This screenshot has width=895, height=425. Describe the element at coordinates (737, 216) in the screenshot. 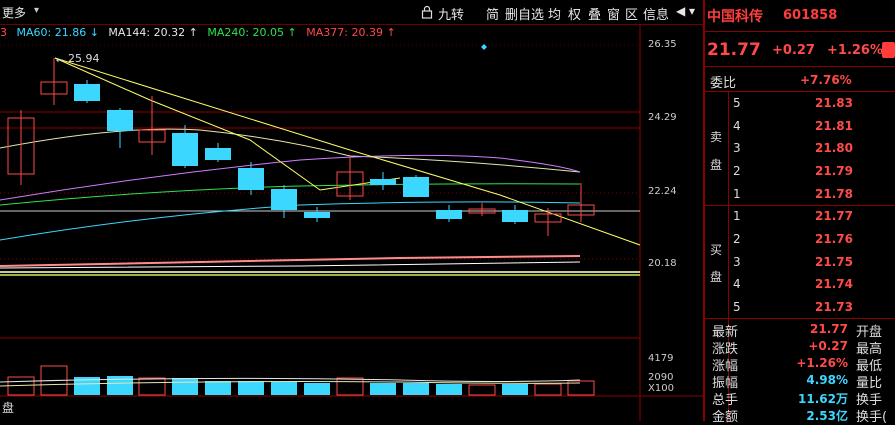

I see `buy-level: 1` at that location.